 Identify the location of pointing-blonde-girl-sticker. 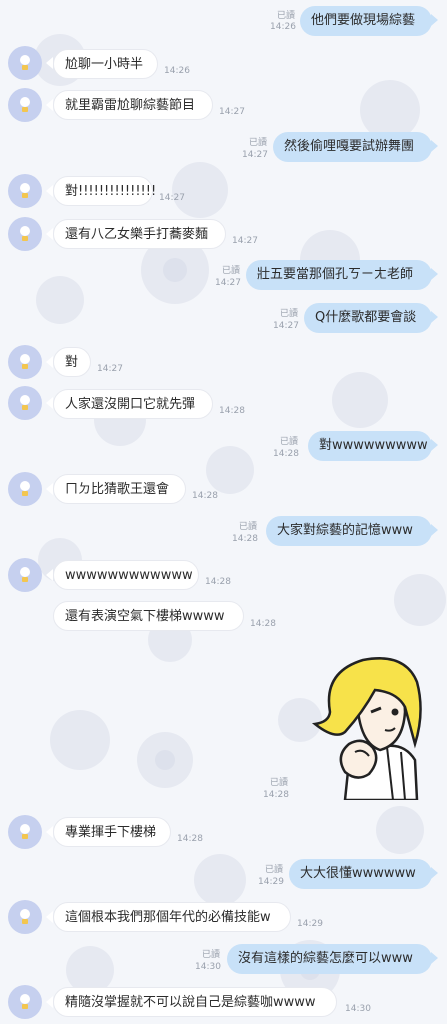
(367, 726).